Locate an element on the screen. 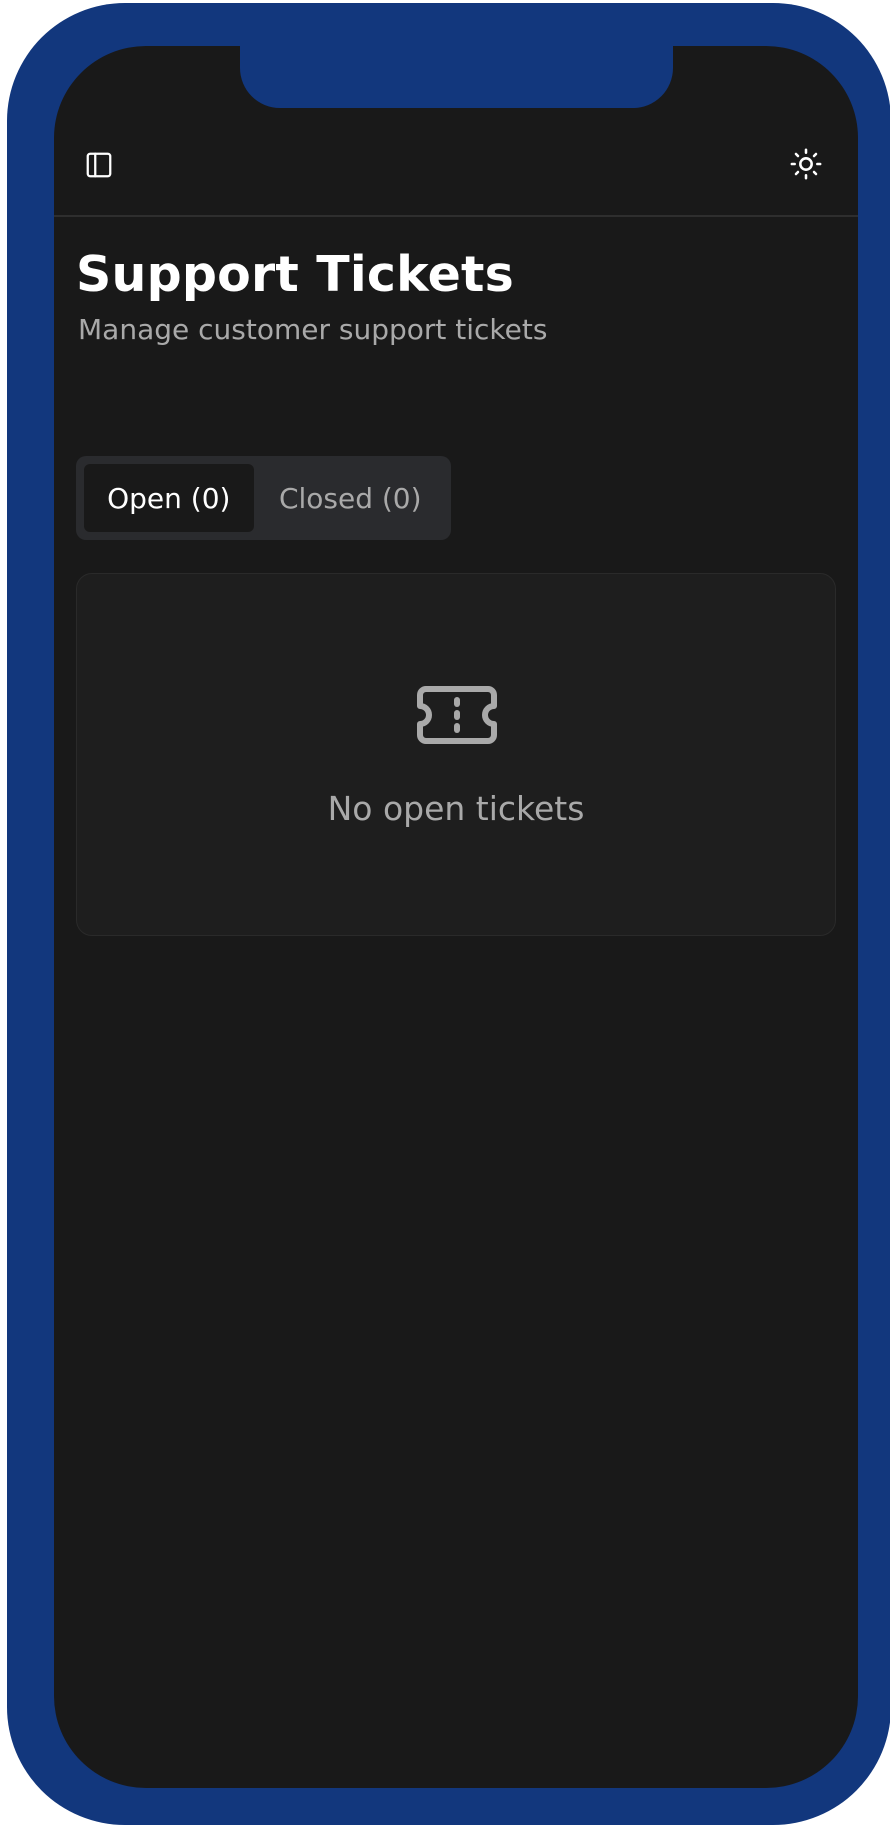  empty-state-message: No open tickets is located at coordinates (456, 808).